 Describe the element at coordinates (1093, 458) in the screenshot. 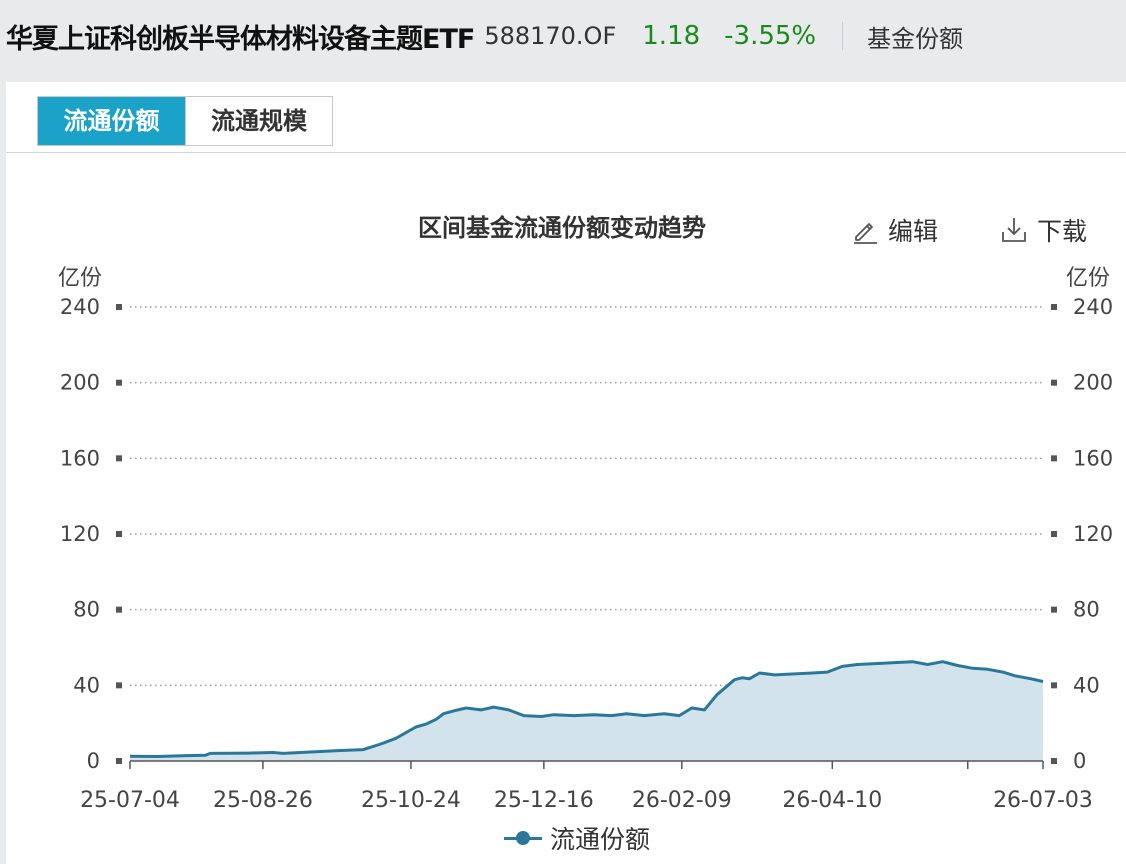

I see `y-tick-label-right: 160` at that location.